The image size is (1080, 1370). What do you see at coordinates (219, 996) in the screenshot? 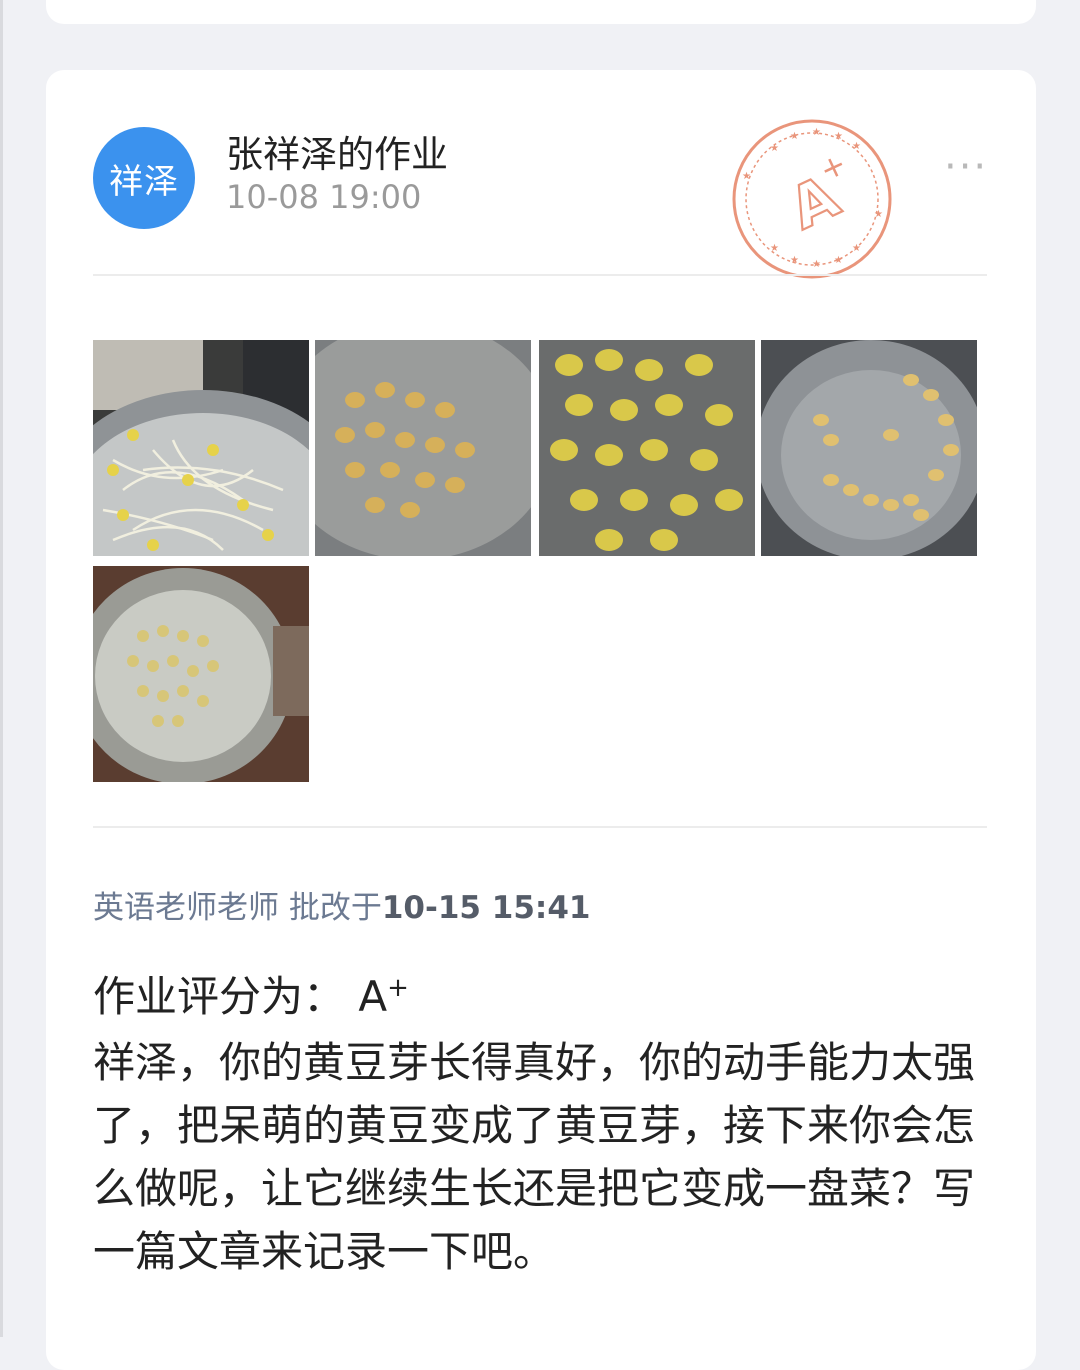
I see `grade-label: 作业评分为：` at bounding box center [219, 996].